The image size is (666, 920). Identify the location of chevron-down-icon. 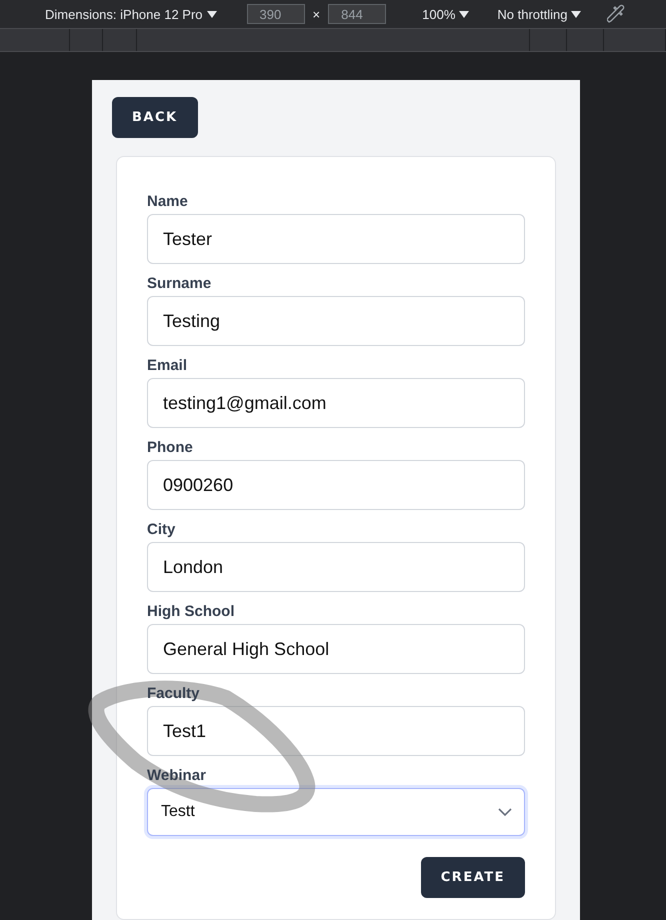
(505, 812).